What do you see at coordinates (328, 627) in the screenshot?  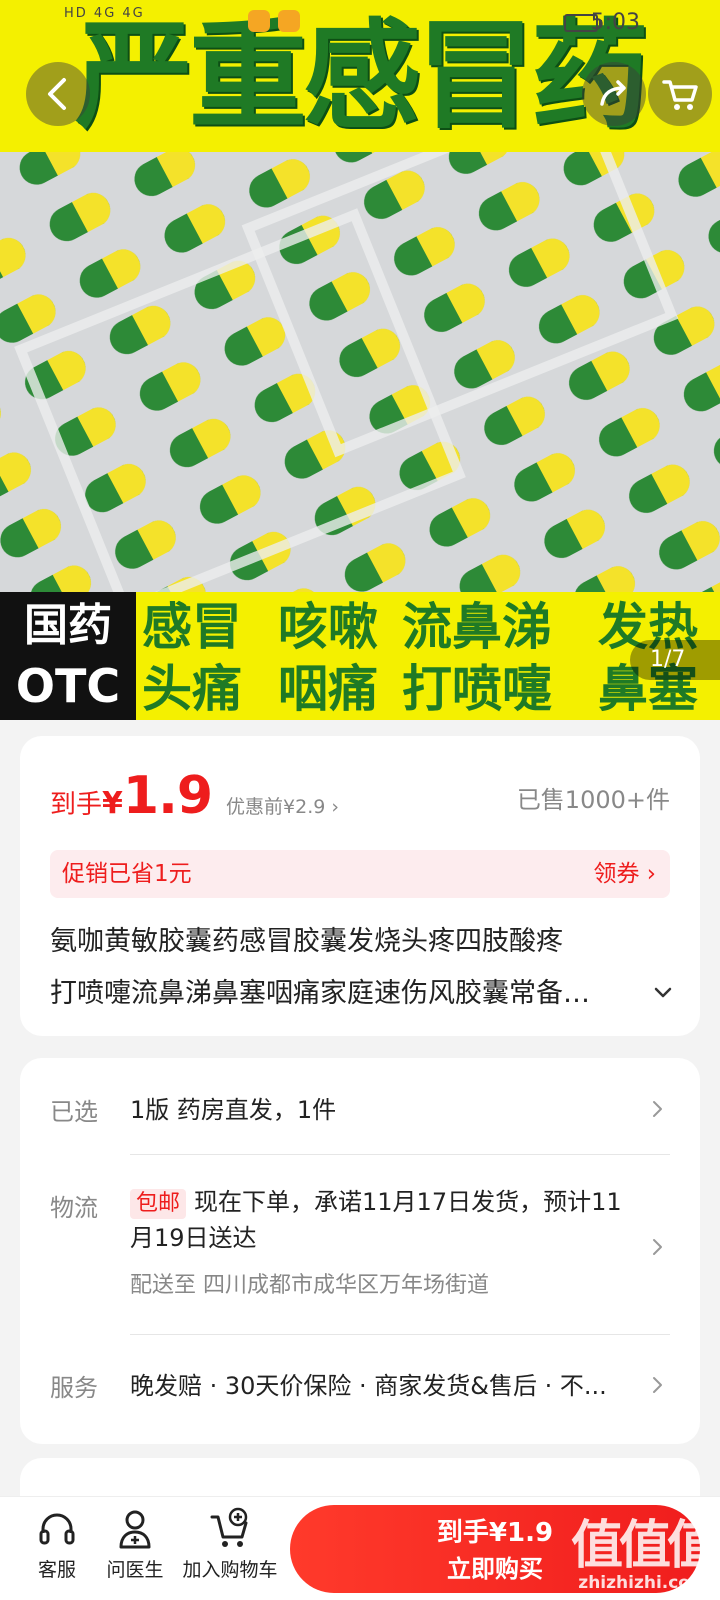 I see `symptom-item: 咳嗽` at bounding box center [328, 627].